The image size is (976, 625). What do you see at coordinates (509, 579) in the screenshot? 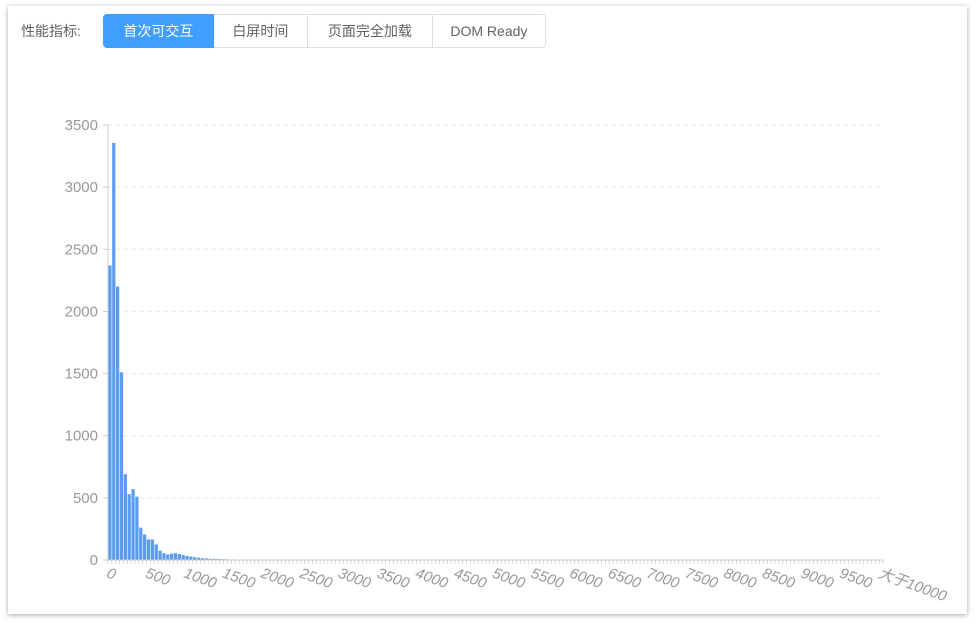
I see `x-tick-label: 5000` at bounding box center [509, 579].